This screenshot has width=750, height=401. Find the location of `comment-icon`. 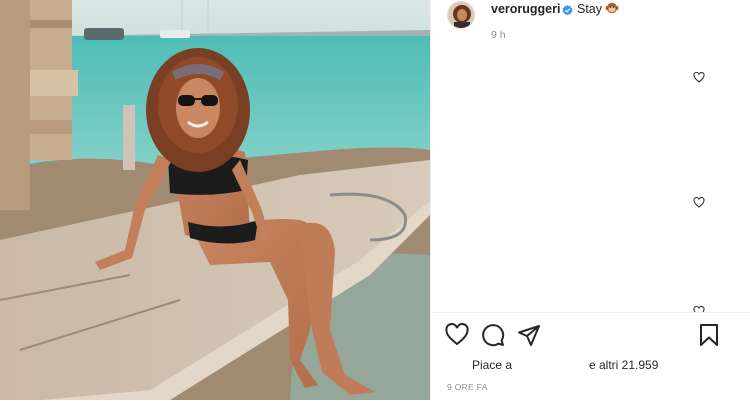

comment-icon is located at coordinates (493, 335).